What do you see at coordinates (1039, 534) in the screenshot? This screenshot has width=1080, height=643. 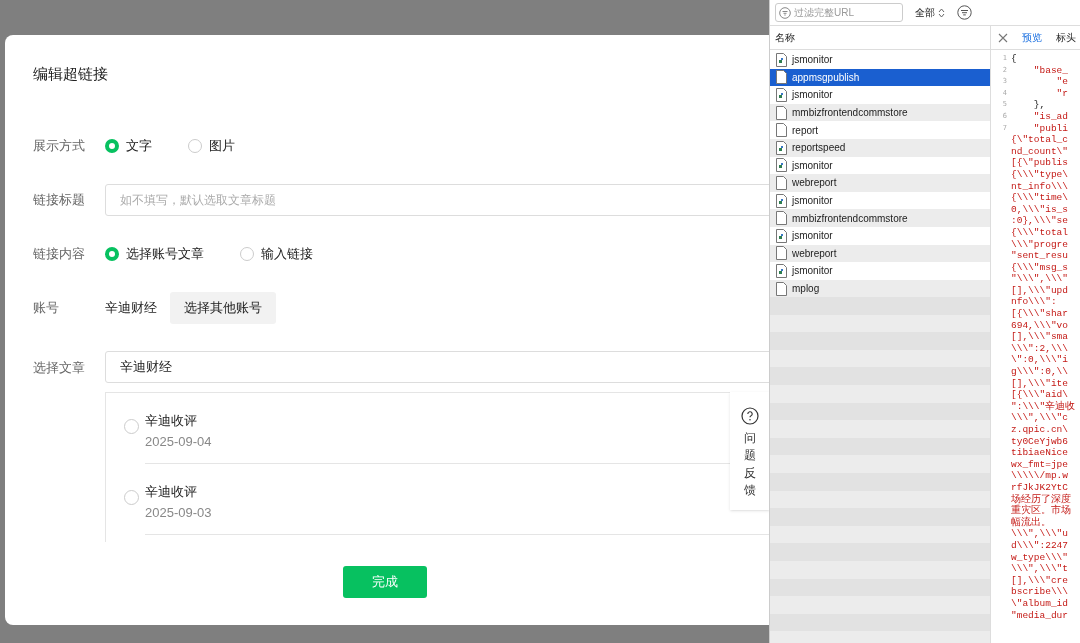 I see `code-line: \\\",\\\"u` at bounding box center [1039, 534].